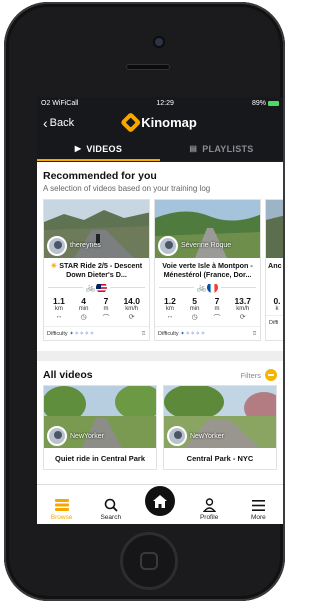  Describe the element at coordinates (258, 517) in the screenshot. I see `nav-more-label: More` at that location.